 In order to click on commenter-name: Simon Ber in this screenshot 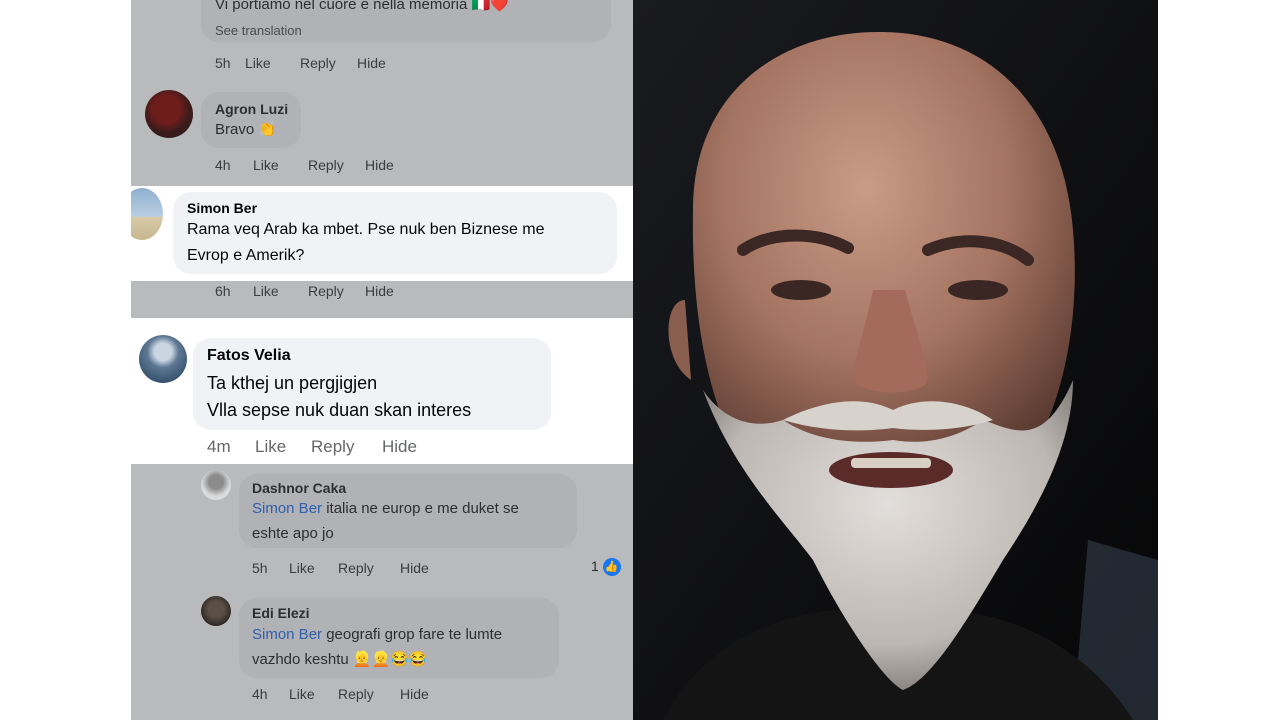, I will do `click(222, 208)`.